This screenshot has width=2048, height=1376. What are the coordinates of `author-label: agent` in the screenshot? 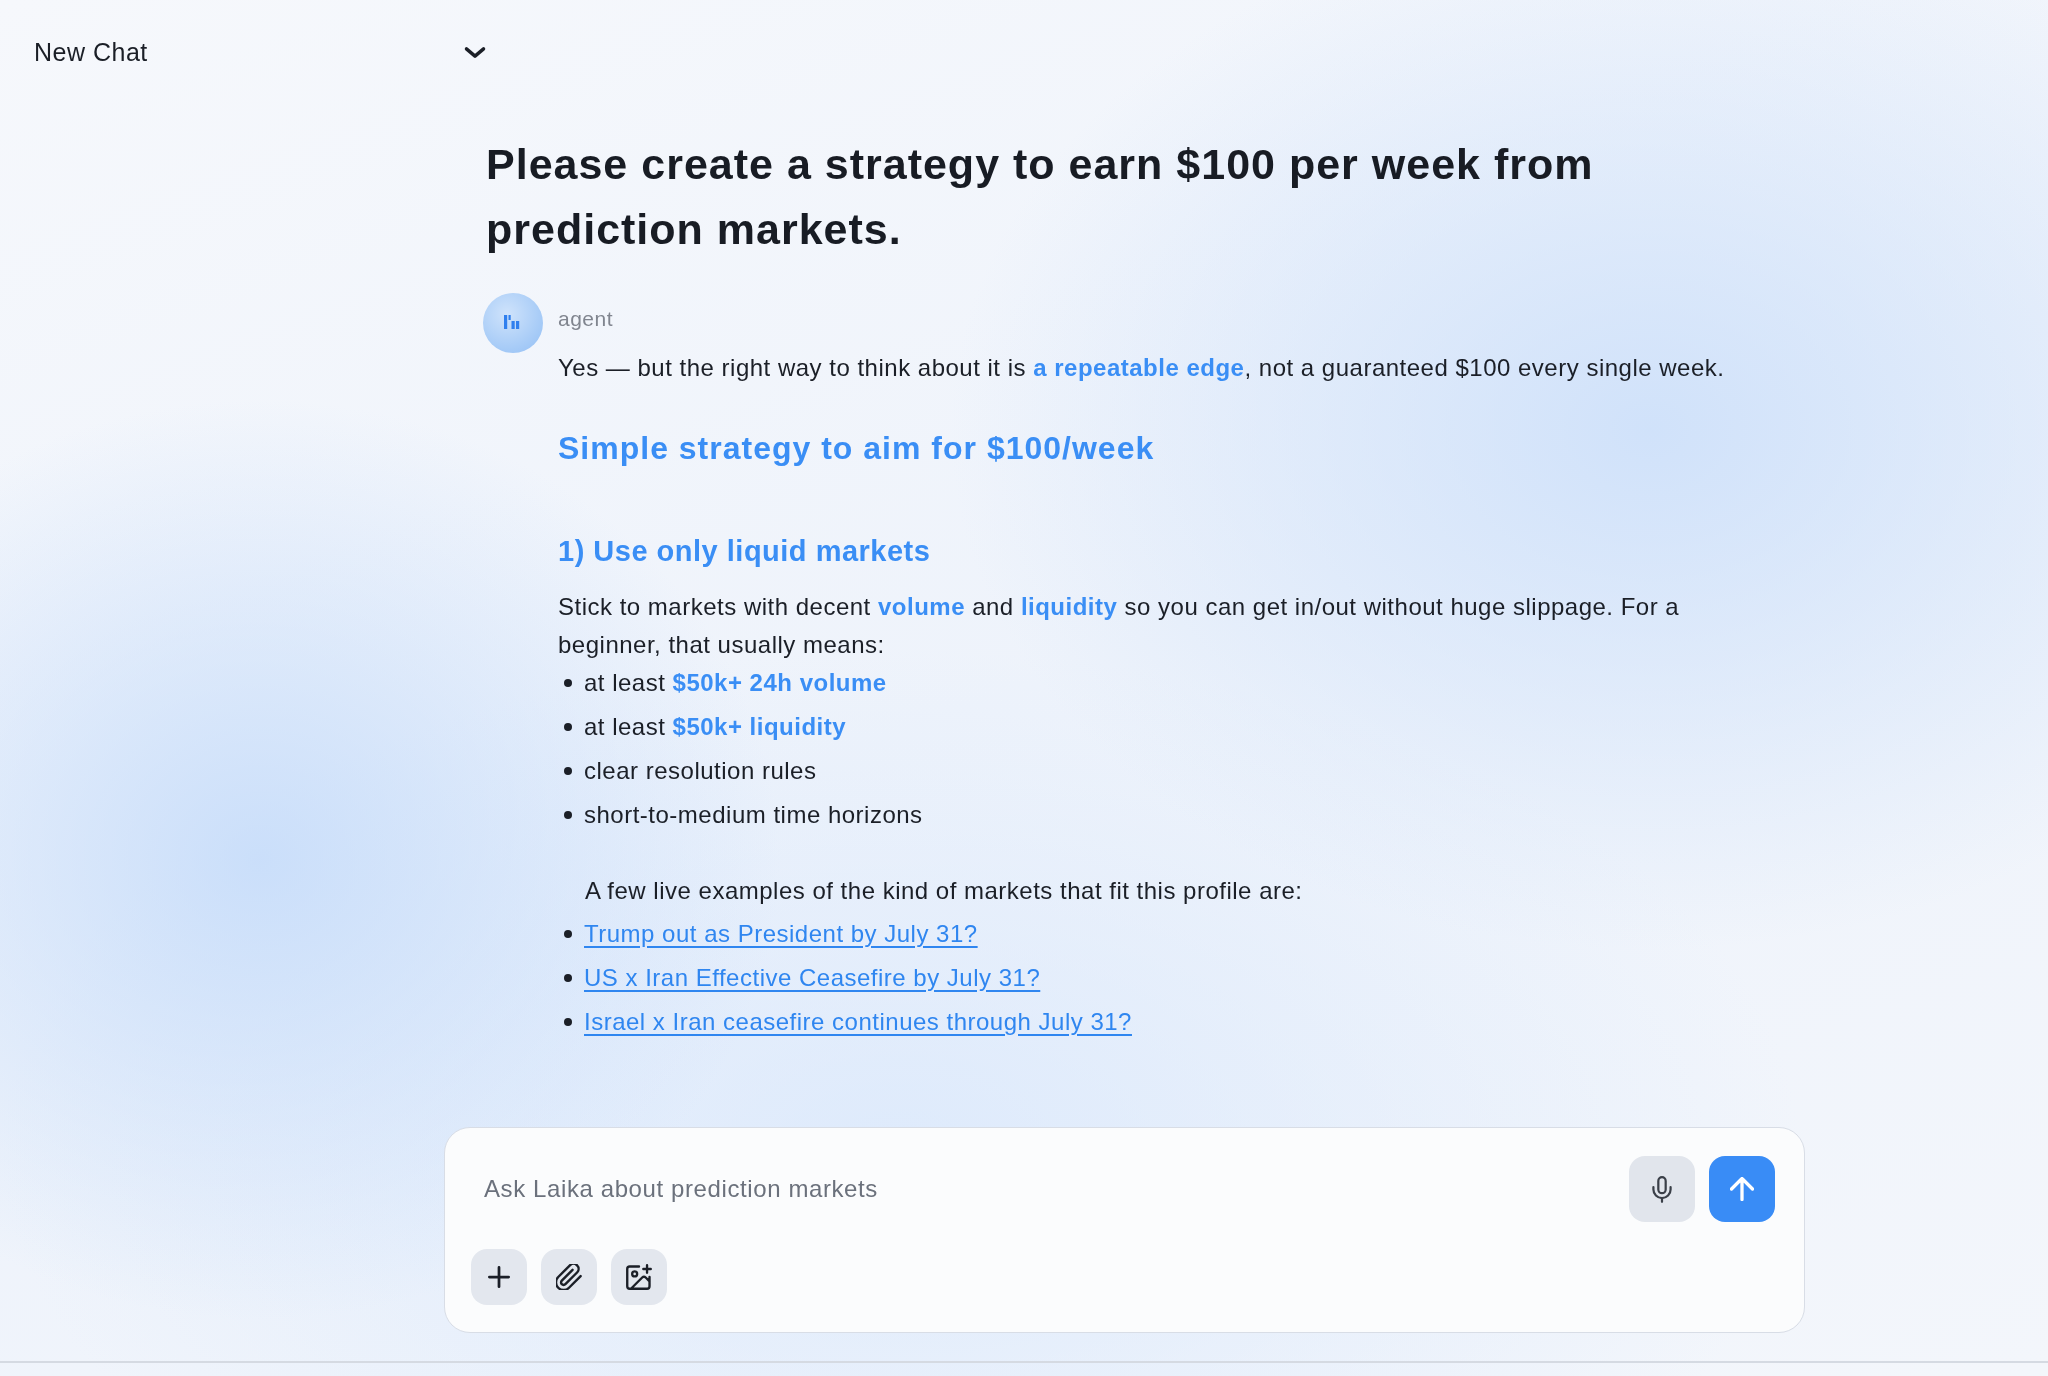 It's located at (586, 319).